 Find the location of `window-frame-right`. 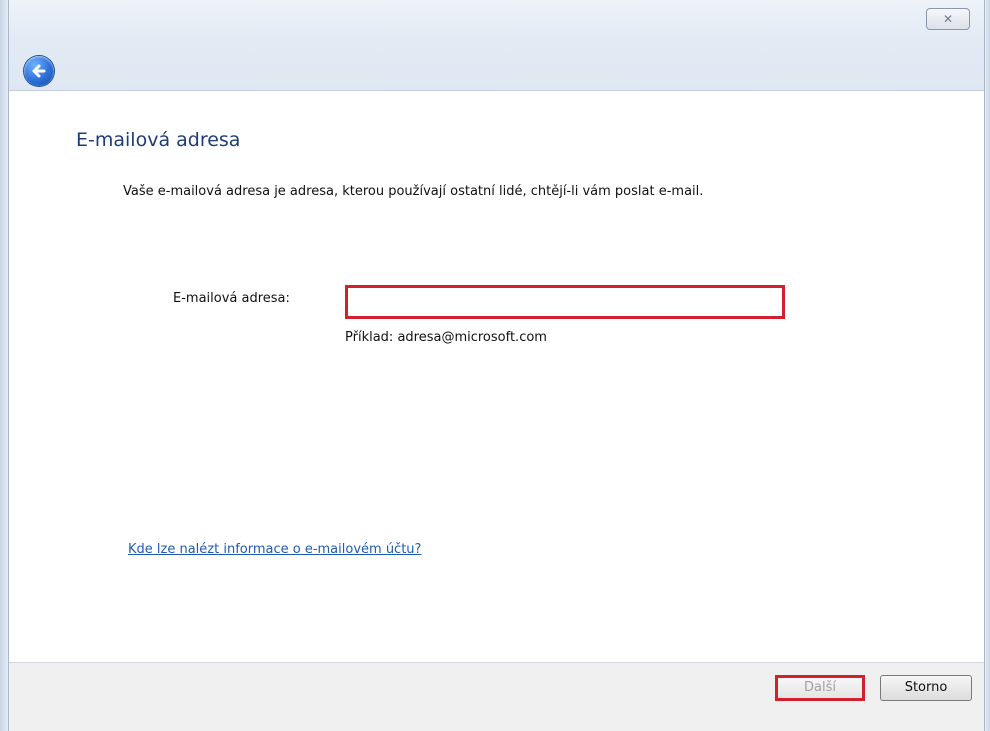

window-frame-right is located at coordinates (987, 365).